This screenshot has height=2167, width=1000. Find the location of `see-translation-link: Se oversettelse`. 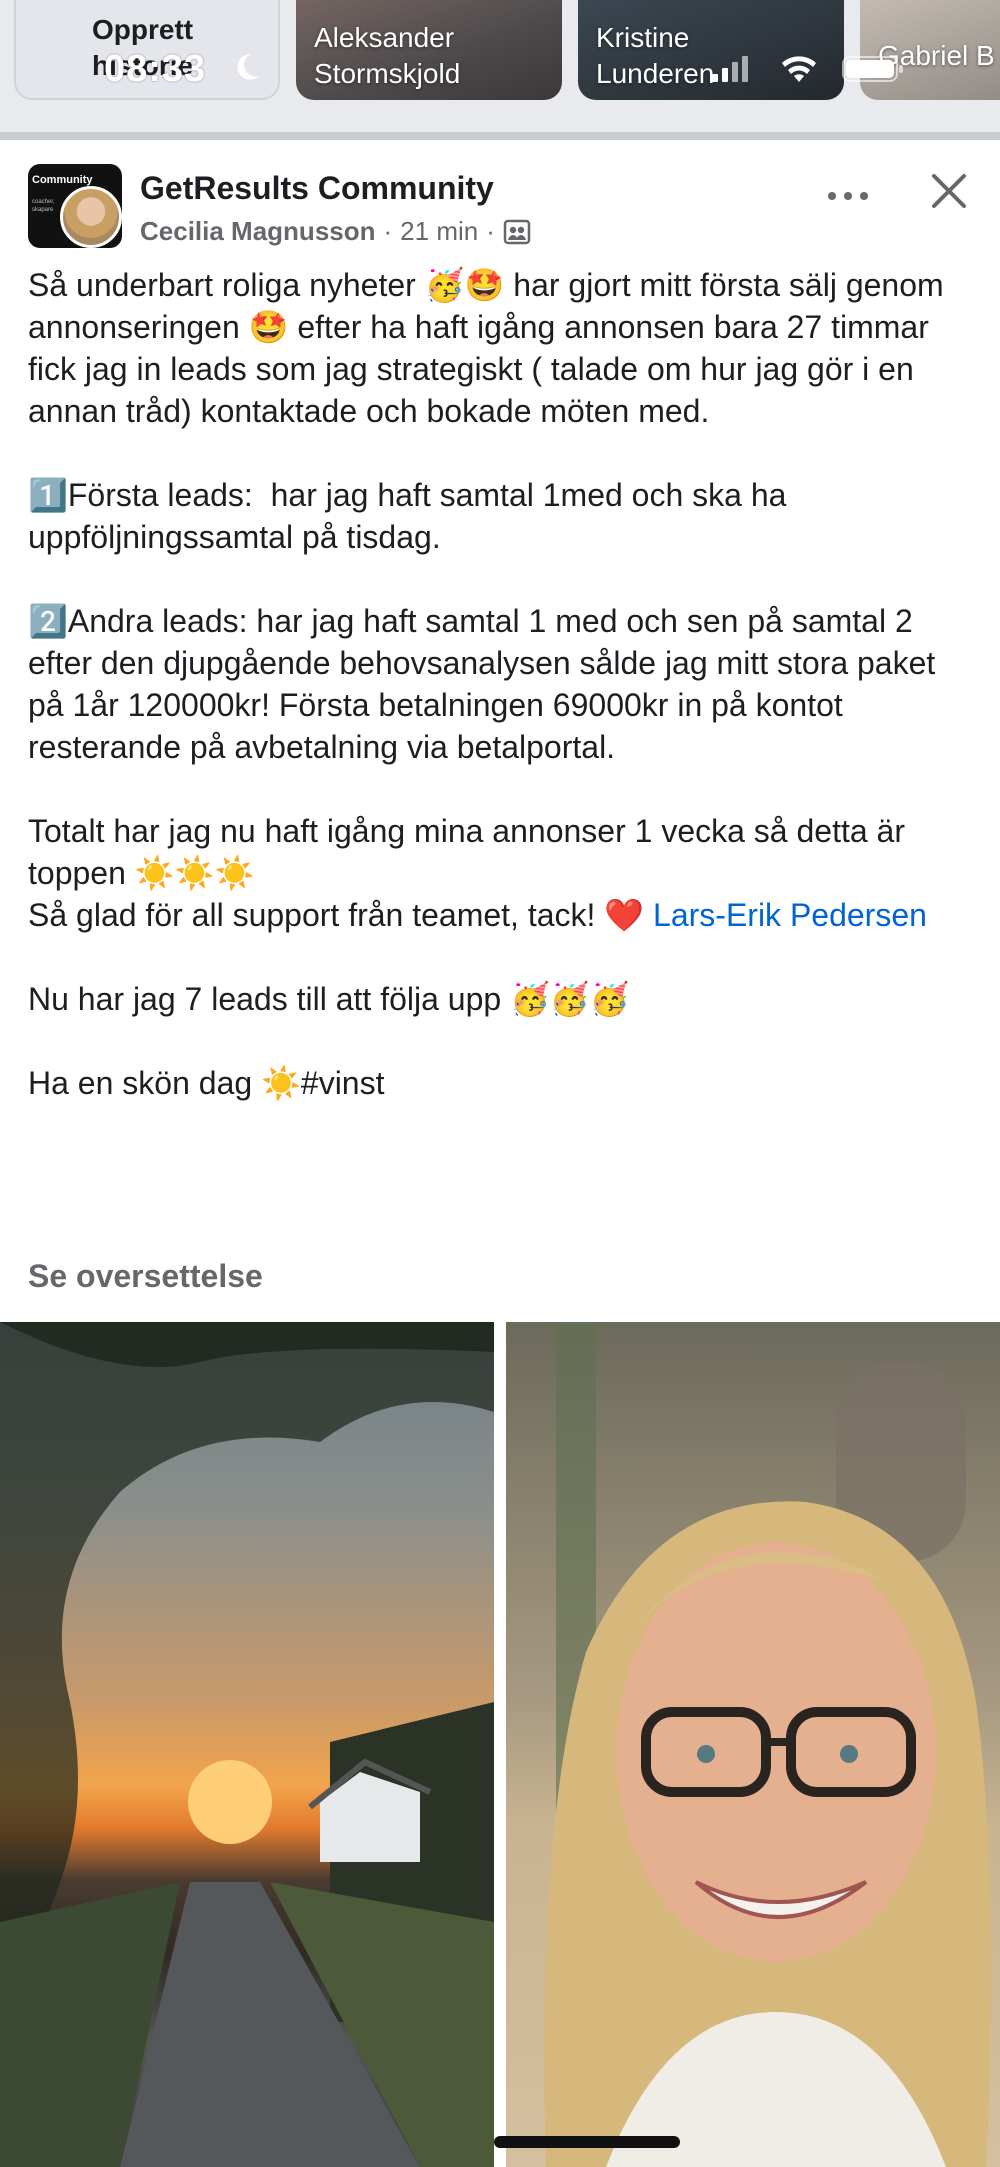

see-translation-link: Se oversettelse is located at coordinates (145, 1276).